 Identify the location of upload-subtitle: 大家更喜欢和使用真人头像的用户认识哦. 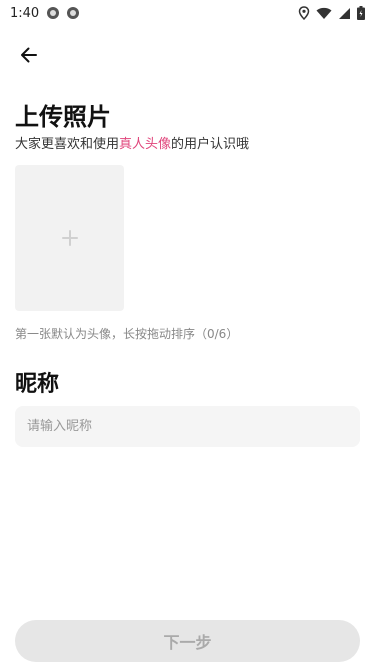
(132, 142).